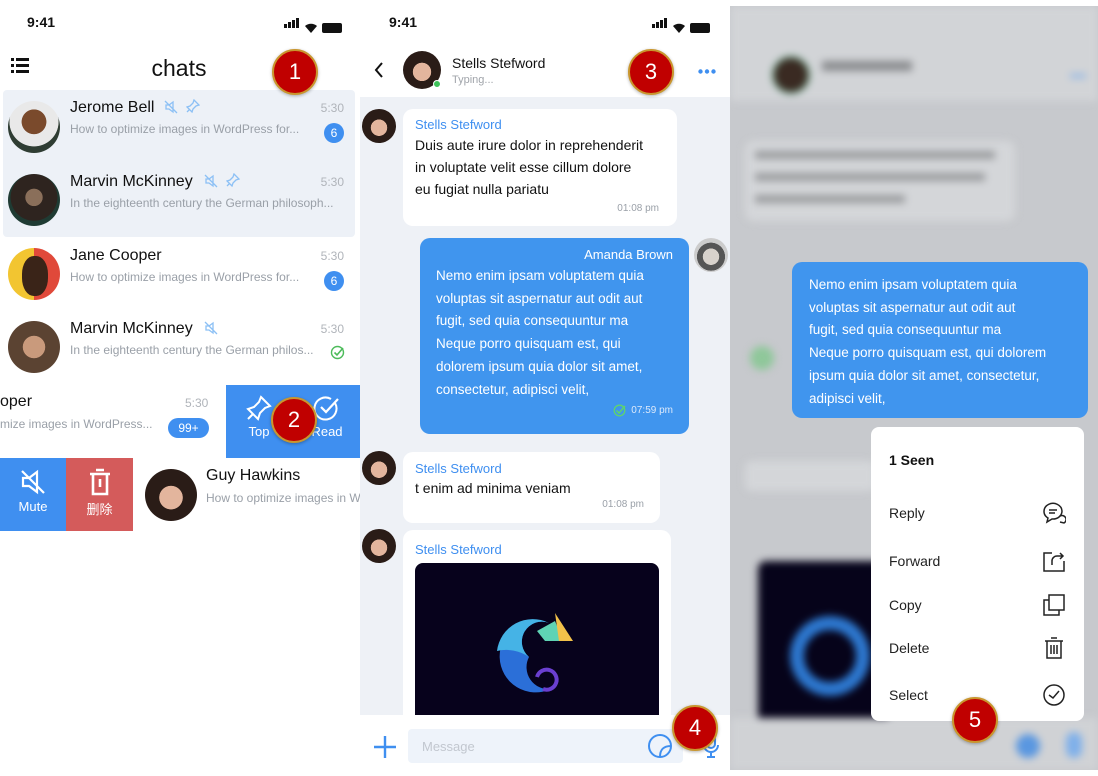  What do you see at coordinates (334, 133) in the screenshot?
I see `unread-badge: 6` at bounding box center [334, 133].